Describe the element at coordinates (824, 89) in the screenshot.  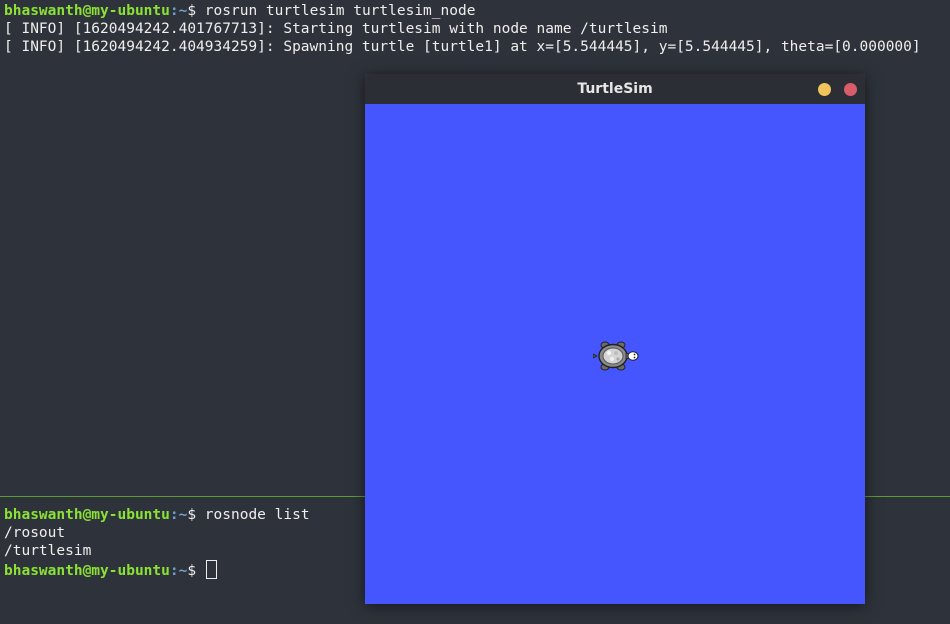
I see `minimize-button` at that location.